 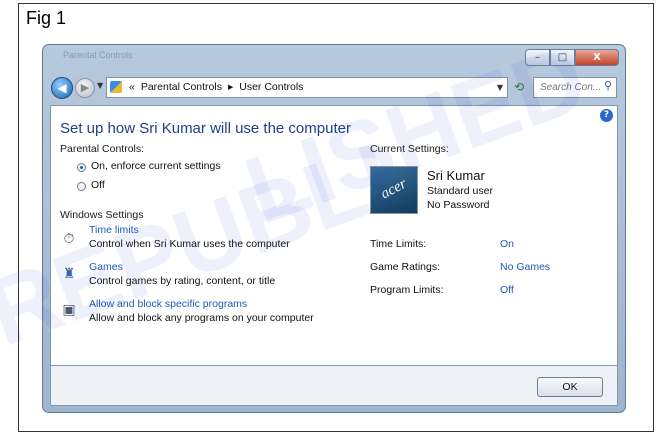 What do you see at coordinates (98, 185) in the screenshot?
I see `radio-off-label: Off` at bounding box center [98, 185].